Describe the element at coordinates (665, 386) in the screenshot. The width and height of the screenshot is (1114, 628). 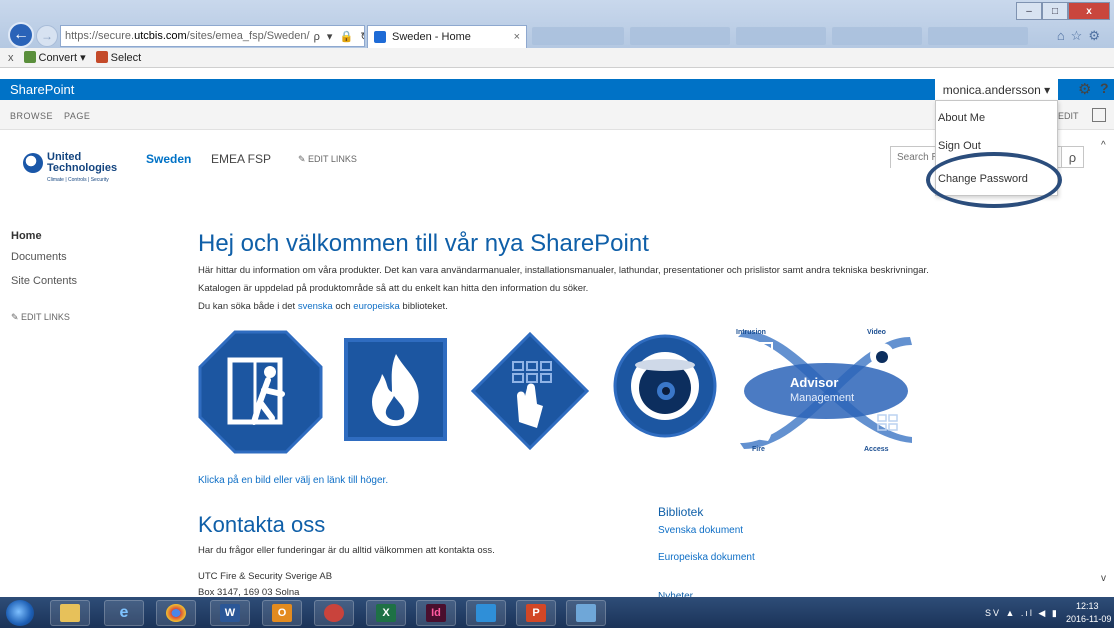
I see `video-tile` at that location.